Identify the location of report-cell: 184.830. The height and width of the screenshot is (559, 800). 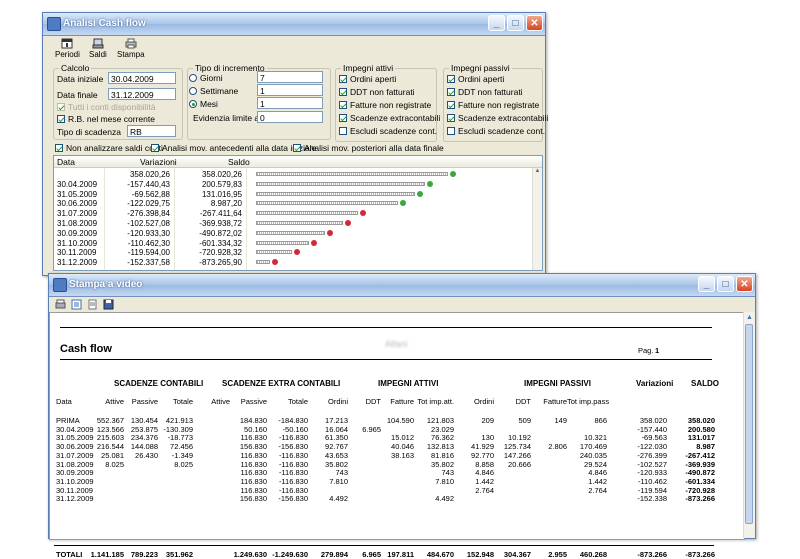
(253, 420).